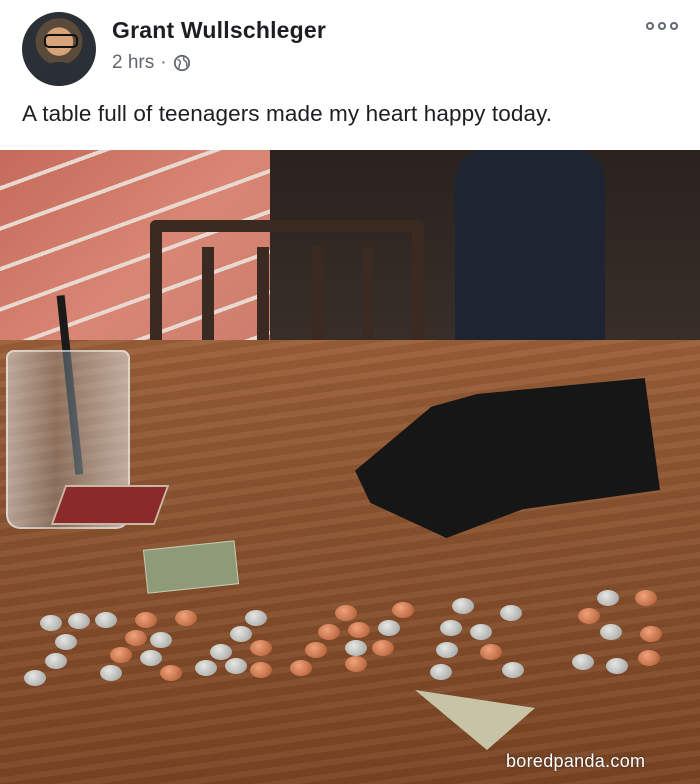 This screenshot has width=700, height=784. What do you see at coordinates (59, 74) in the screenshot?
I see `avatar-shirt` at bounding box center [59, 74].